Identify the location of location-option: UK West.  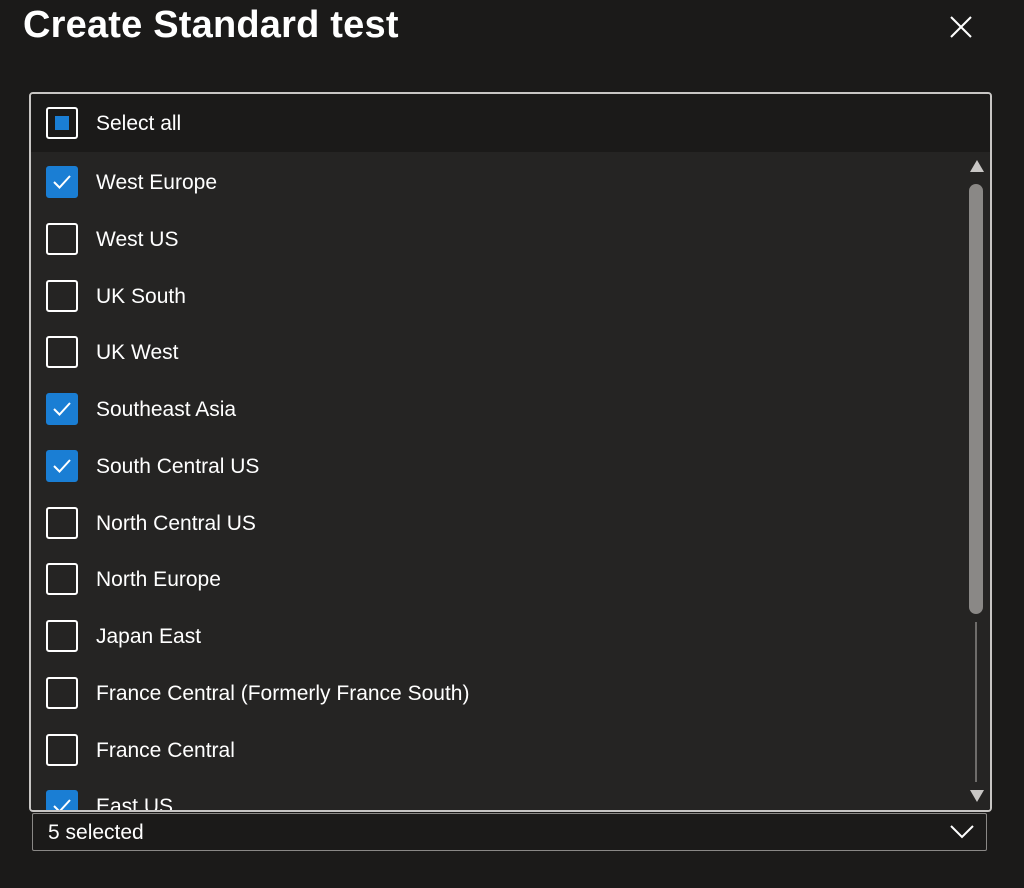
(496, 350).